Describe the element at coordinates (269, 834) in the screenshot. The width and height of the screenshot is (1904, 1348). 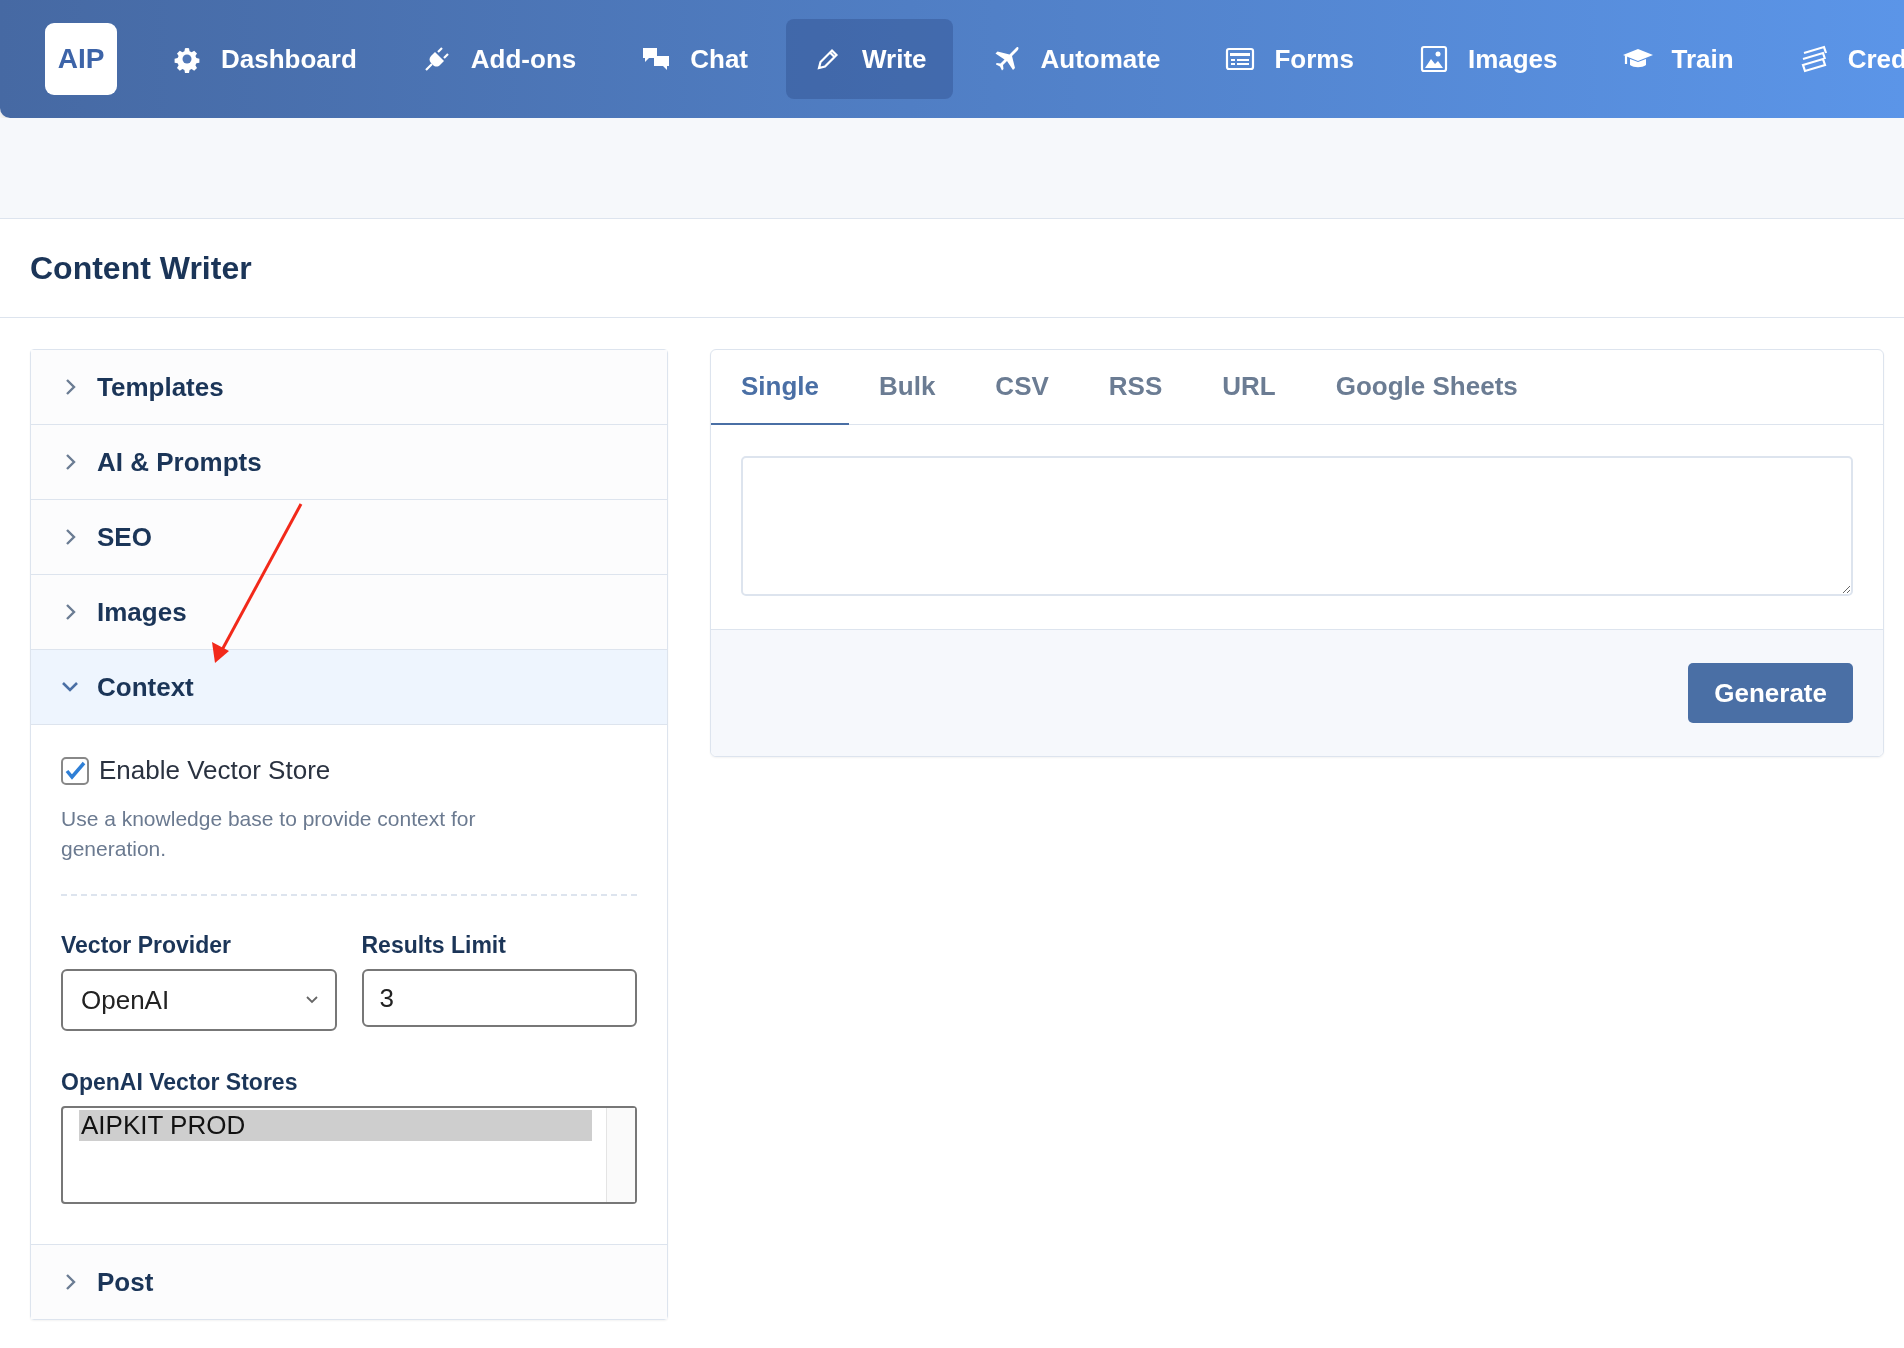
I see `help-text: Use a knowledge base to provide context for generation.` at that location.